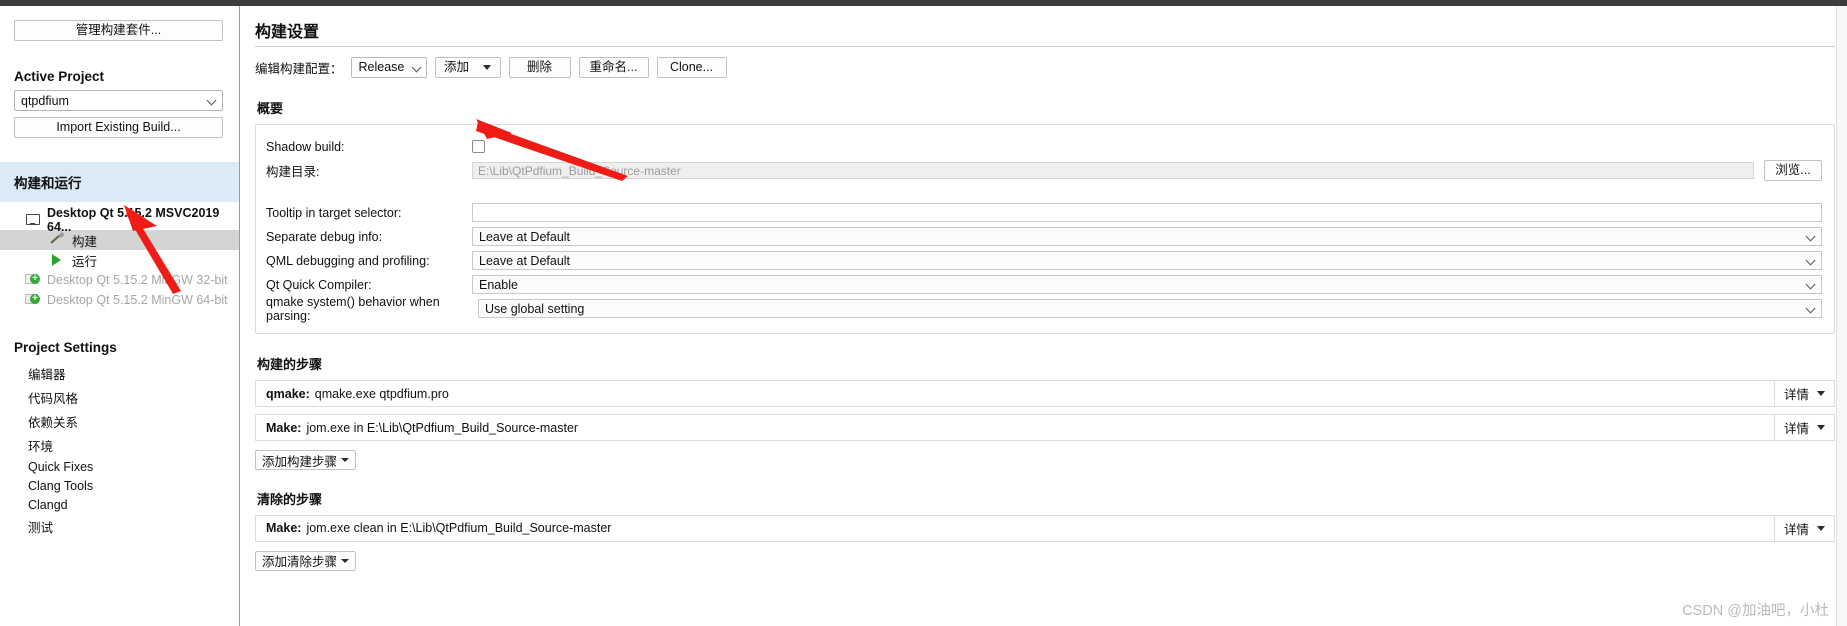 The image size is (1847, 626). I want to click on sidebar-item-clangd: Clangd, so click(119, 504).